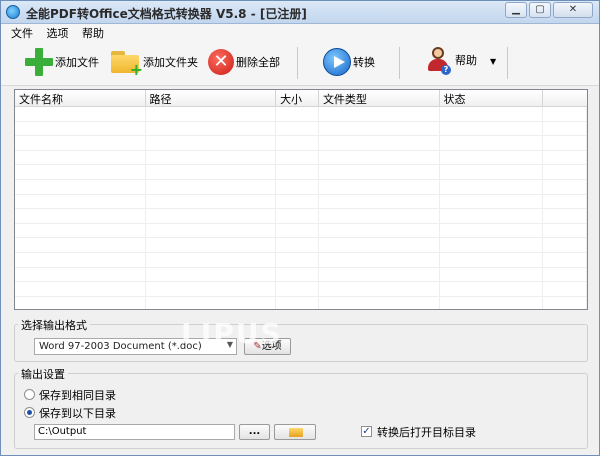  Describe the element at coordinates (62, 62) in the screenshot. I see `add-file-button: 添加文件` at that location.